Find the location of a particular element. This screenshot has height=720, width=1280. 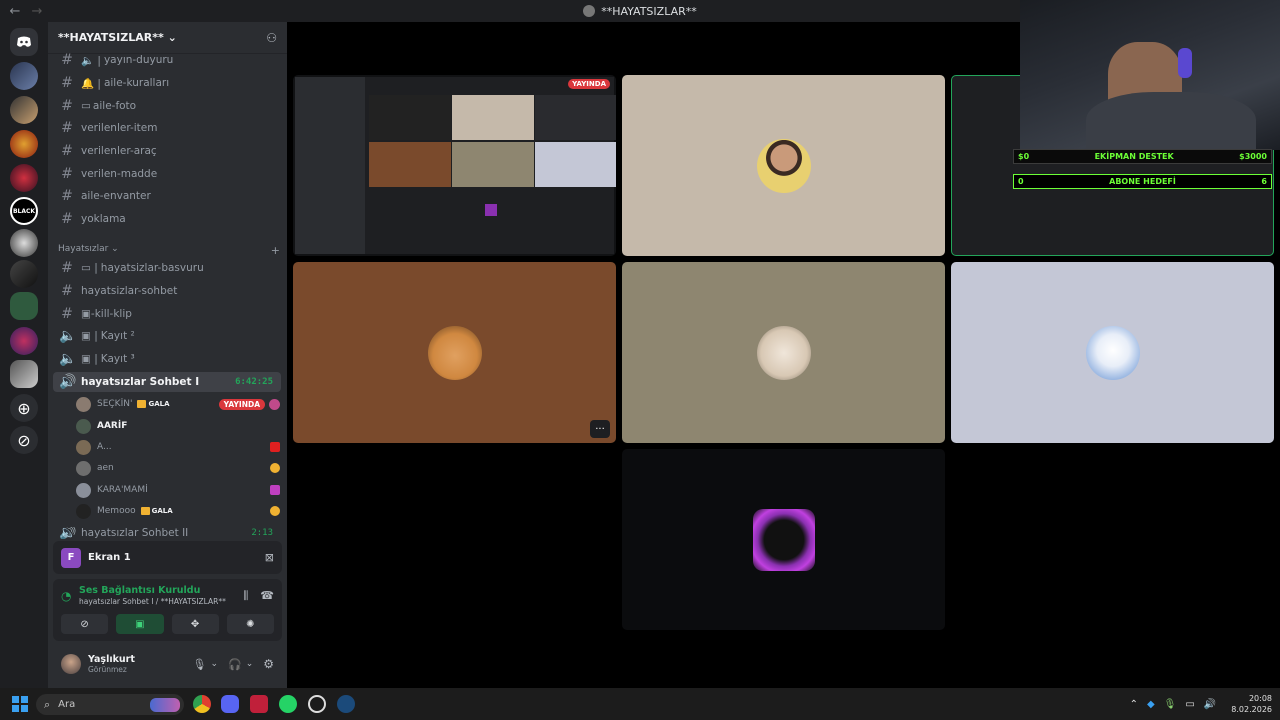

voice-user: SEÇKİN' GALA YAYINDA is located at coordinates (178, 404).